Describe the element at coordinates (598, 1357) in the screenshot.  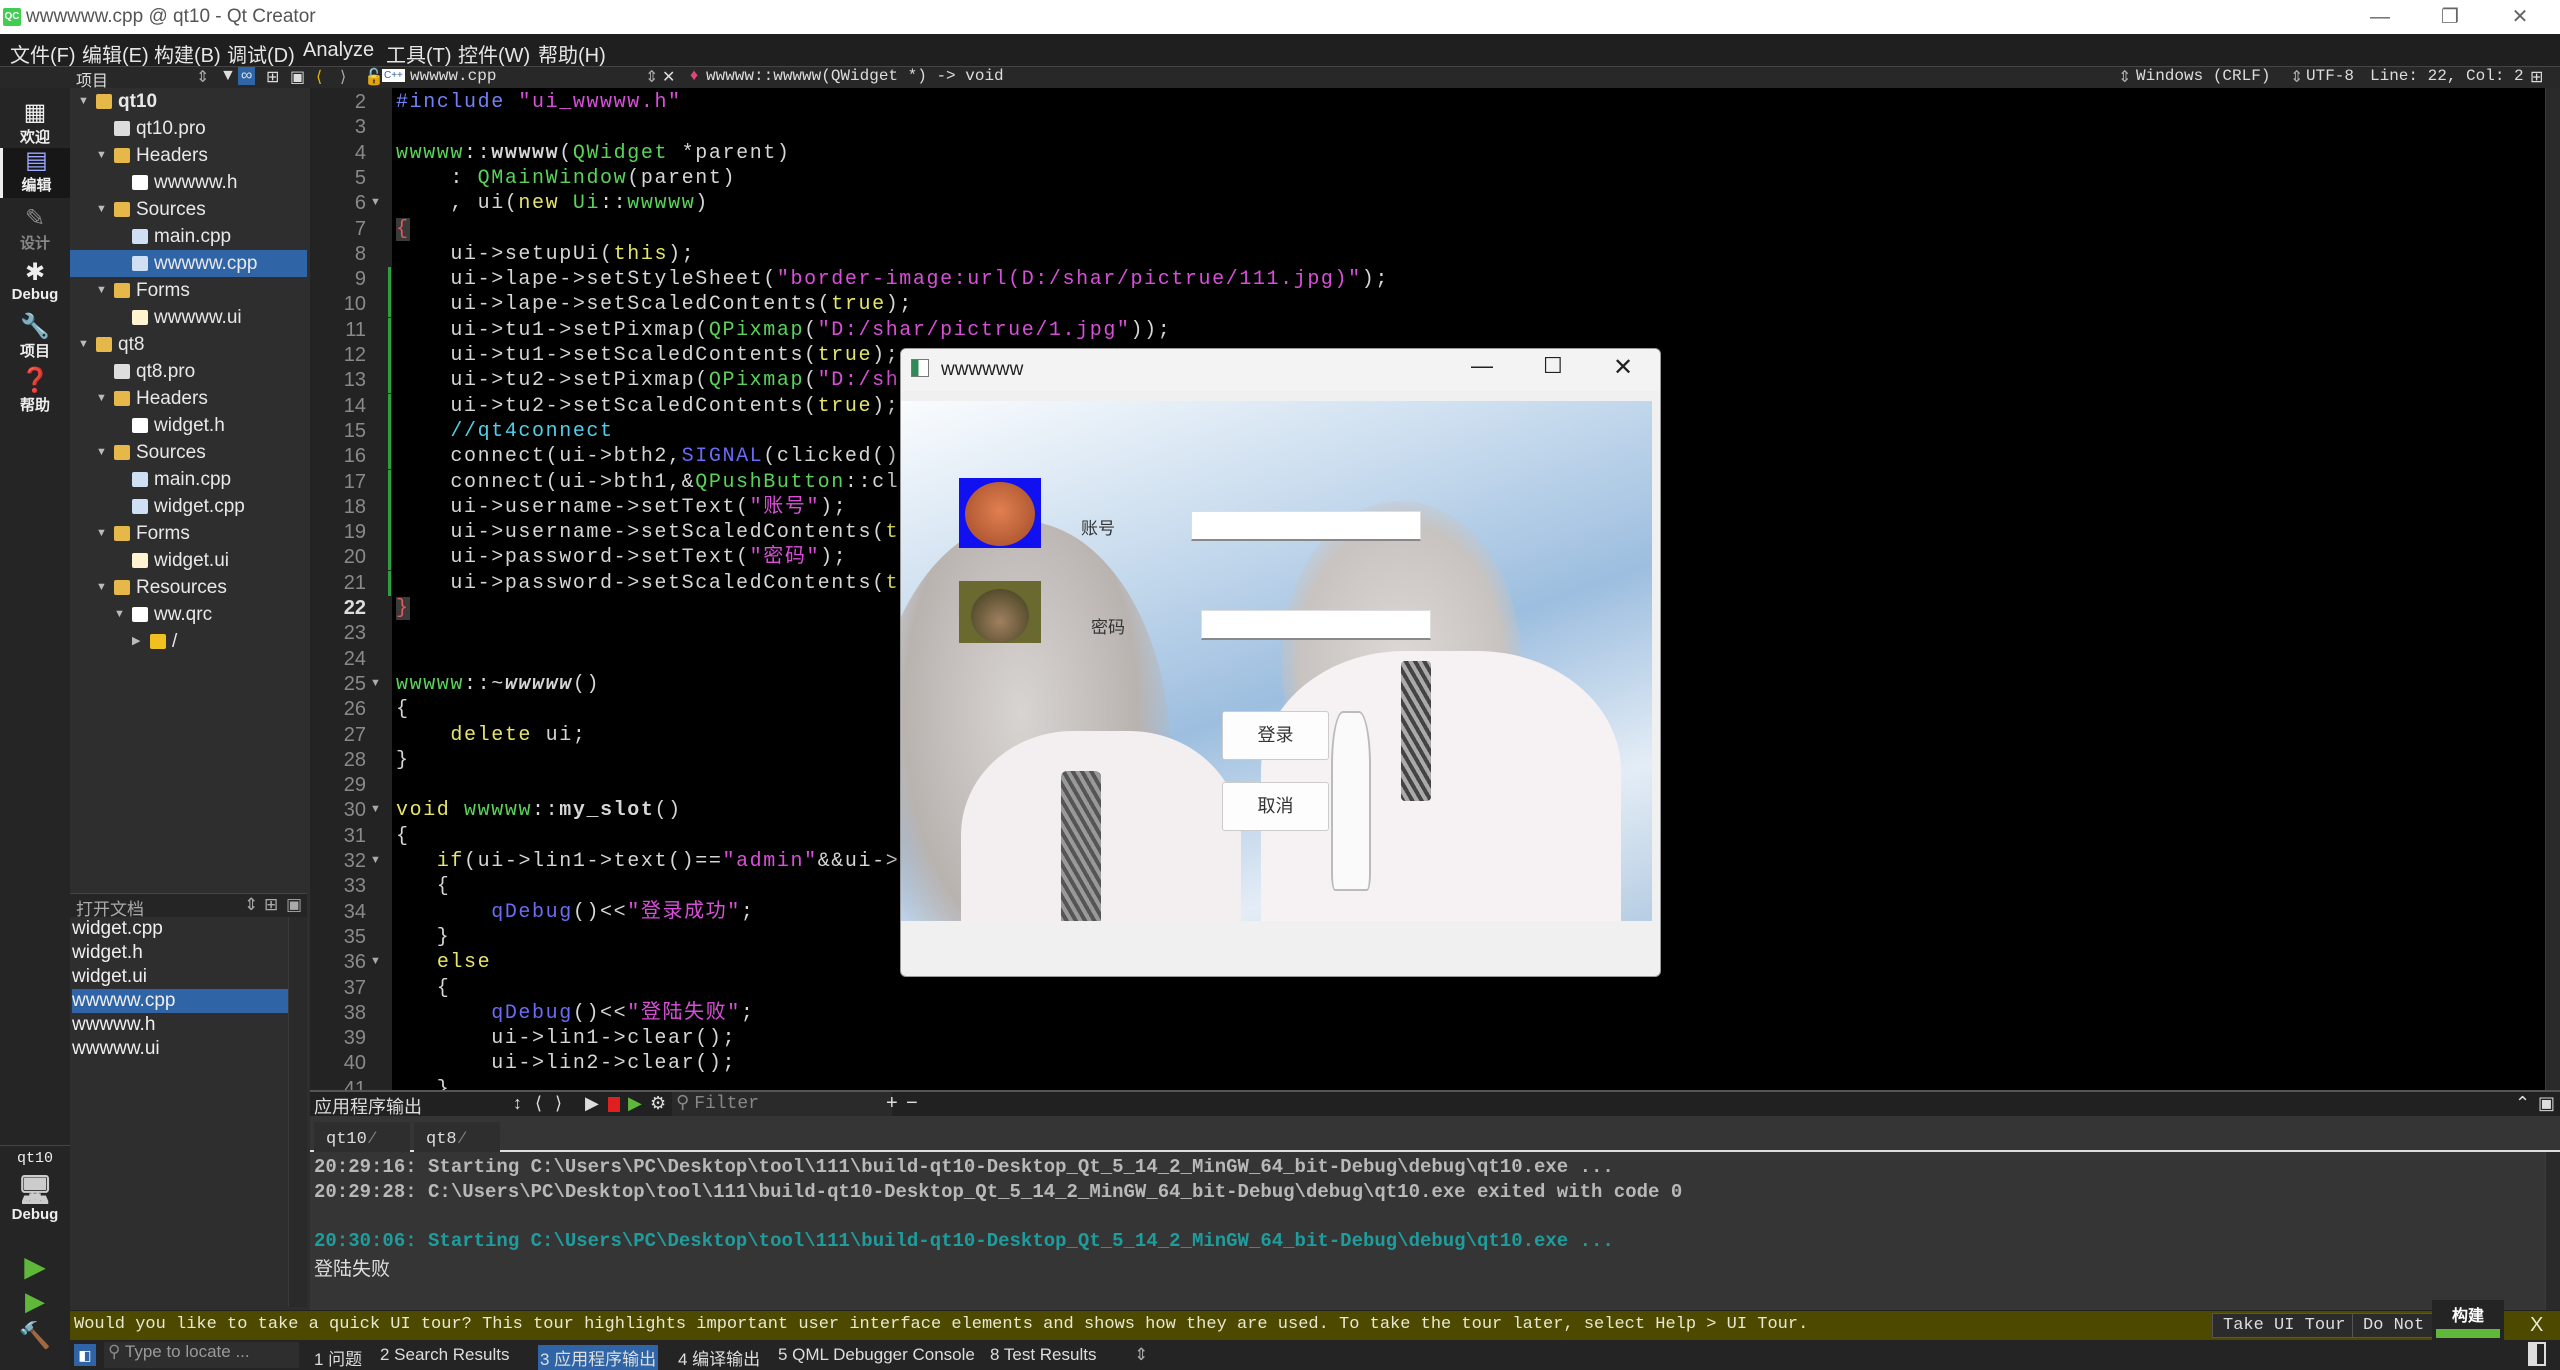
I see `status-tab-app-output: 3 应用程序输出` at that location.